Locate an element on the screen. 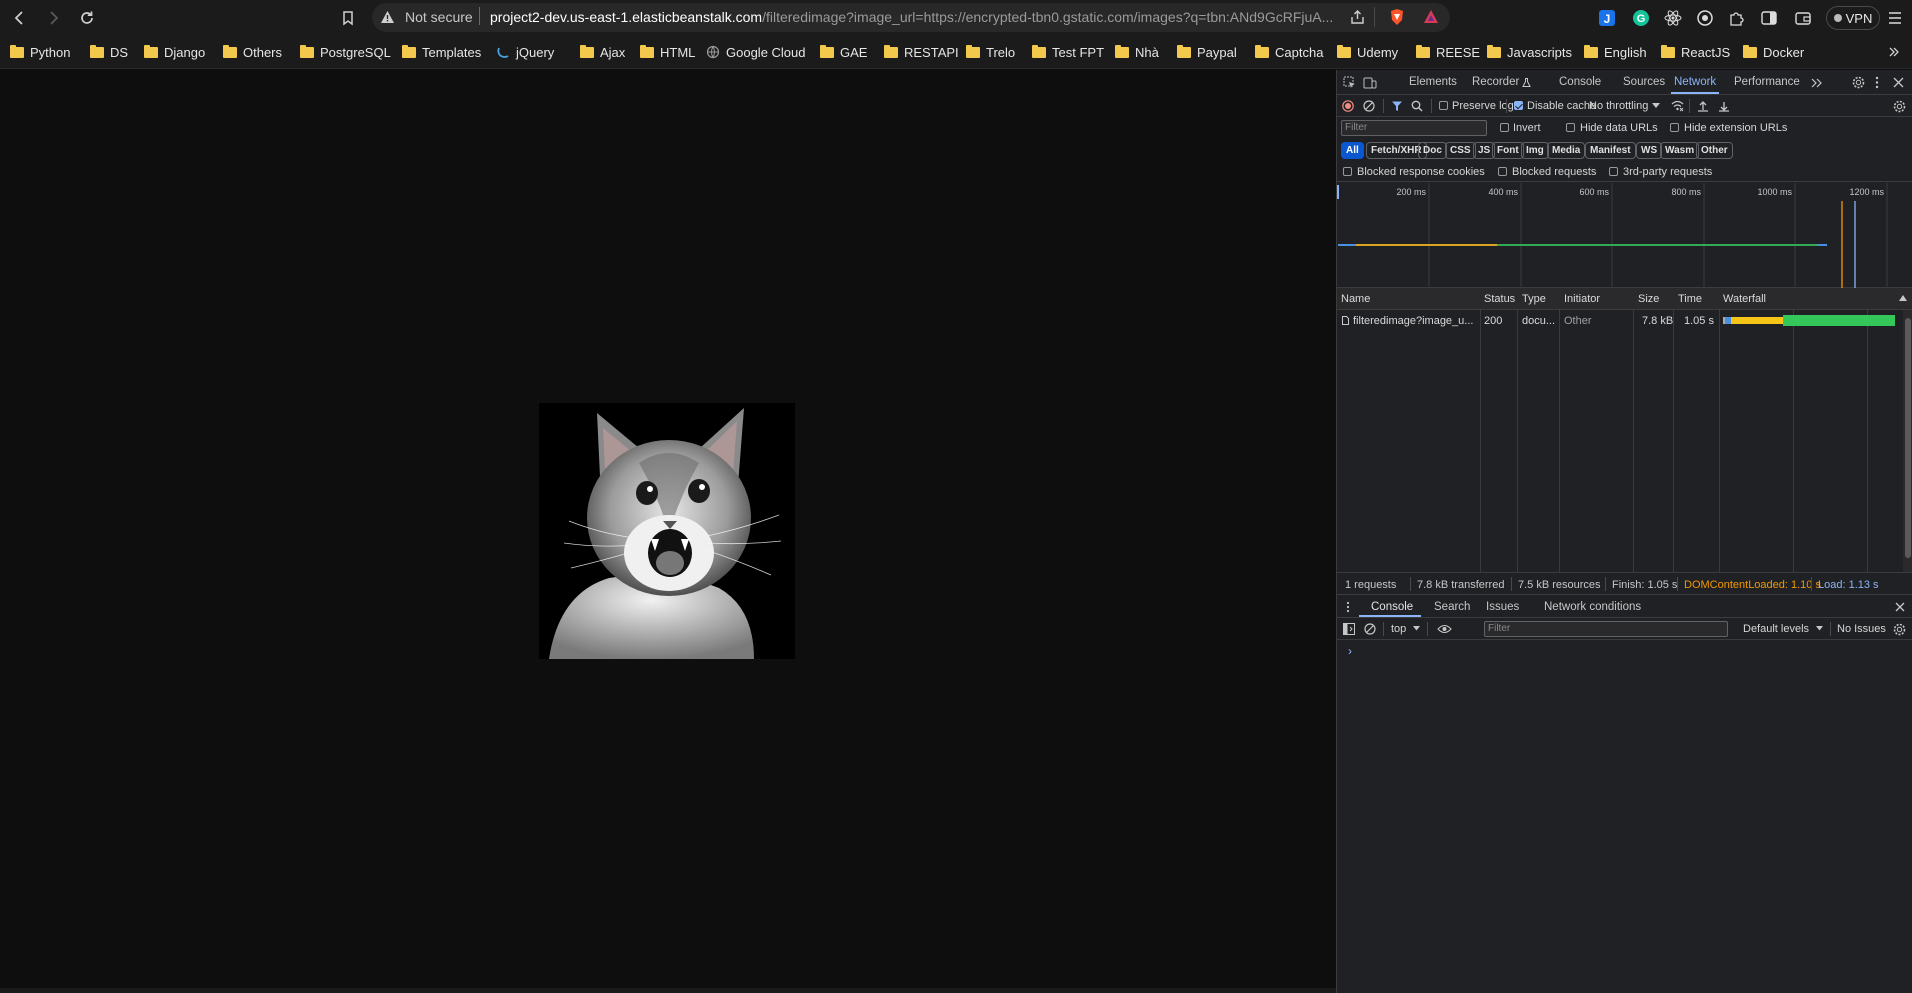 The width and height of the screenshot is (1912, 993). grammarly-icon: G is located at coordinates (1641, 18).